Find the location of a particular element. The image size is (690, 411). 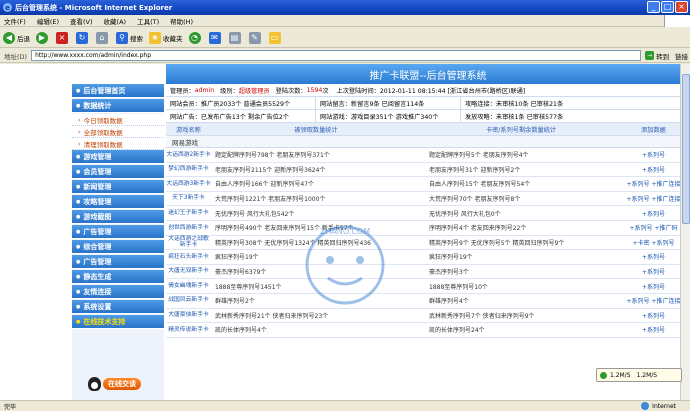

network-speed-widget: 1.2M/S 1.2M/S is located at coordinates (639, 375).